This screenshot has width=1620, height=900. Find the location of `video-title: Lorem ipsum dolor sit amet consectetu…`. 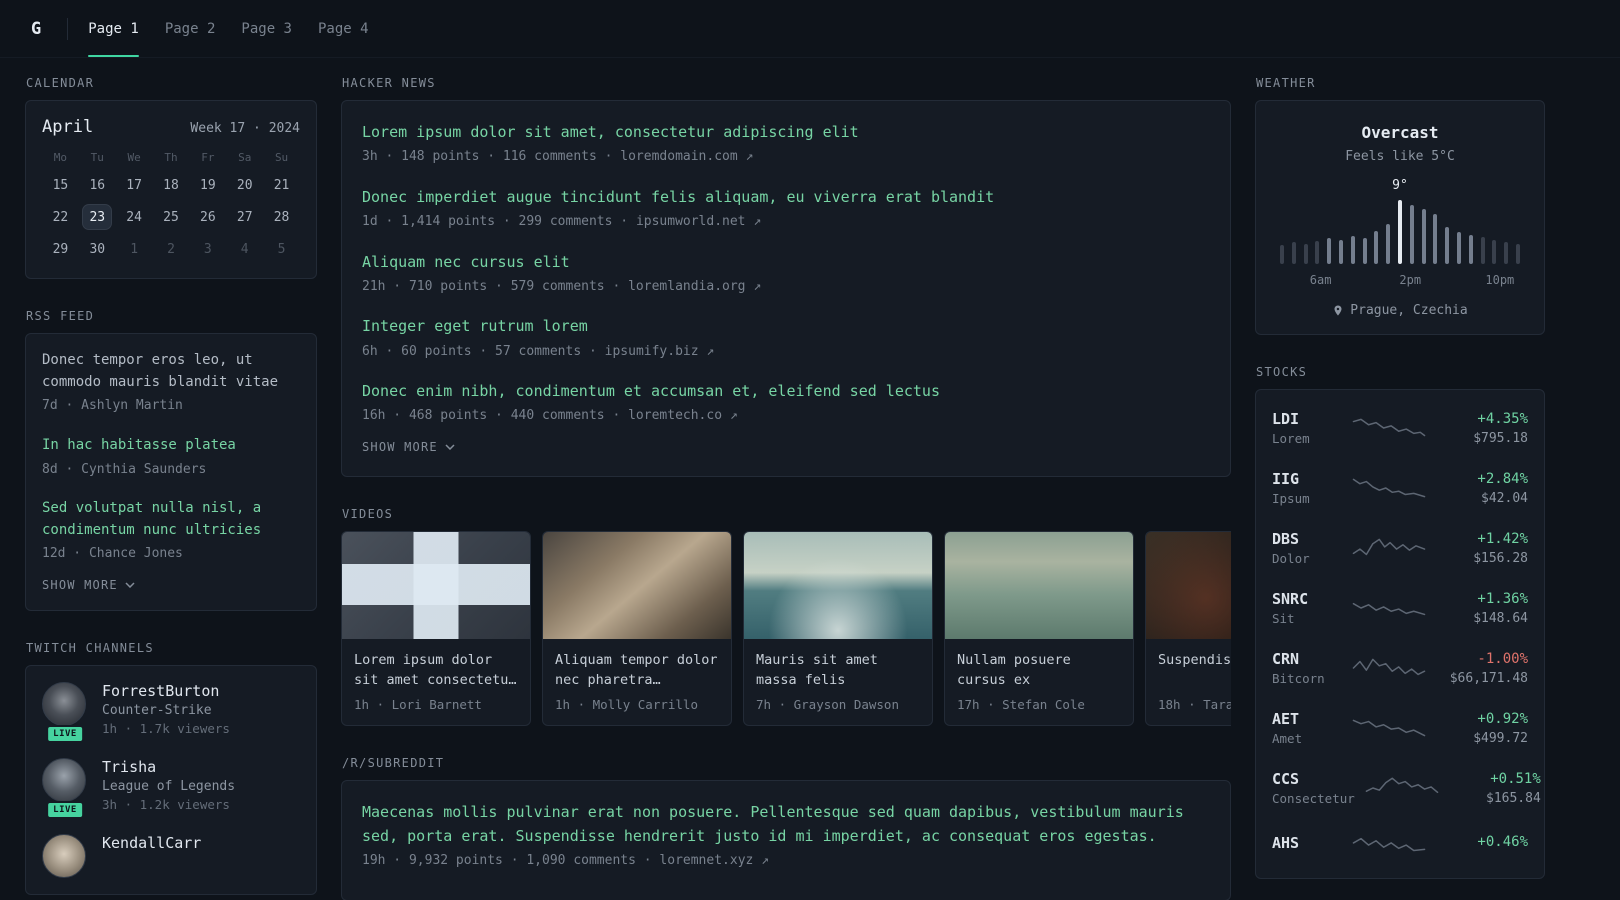

video-title: Lorem ipsum dolor sit amet consectetu… is located at coordinates (436, 670).